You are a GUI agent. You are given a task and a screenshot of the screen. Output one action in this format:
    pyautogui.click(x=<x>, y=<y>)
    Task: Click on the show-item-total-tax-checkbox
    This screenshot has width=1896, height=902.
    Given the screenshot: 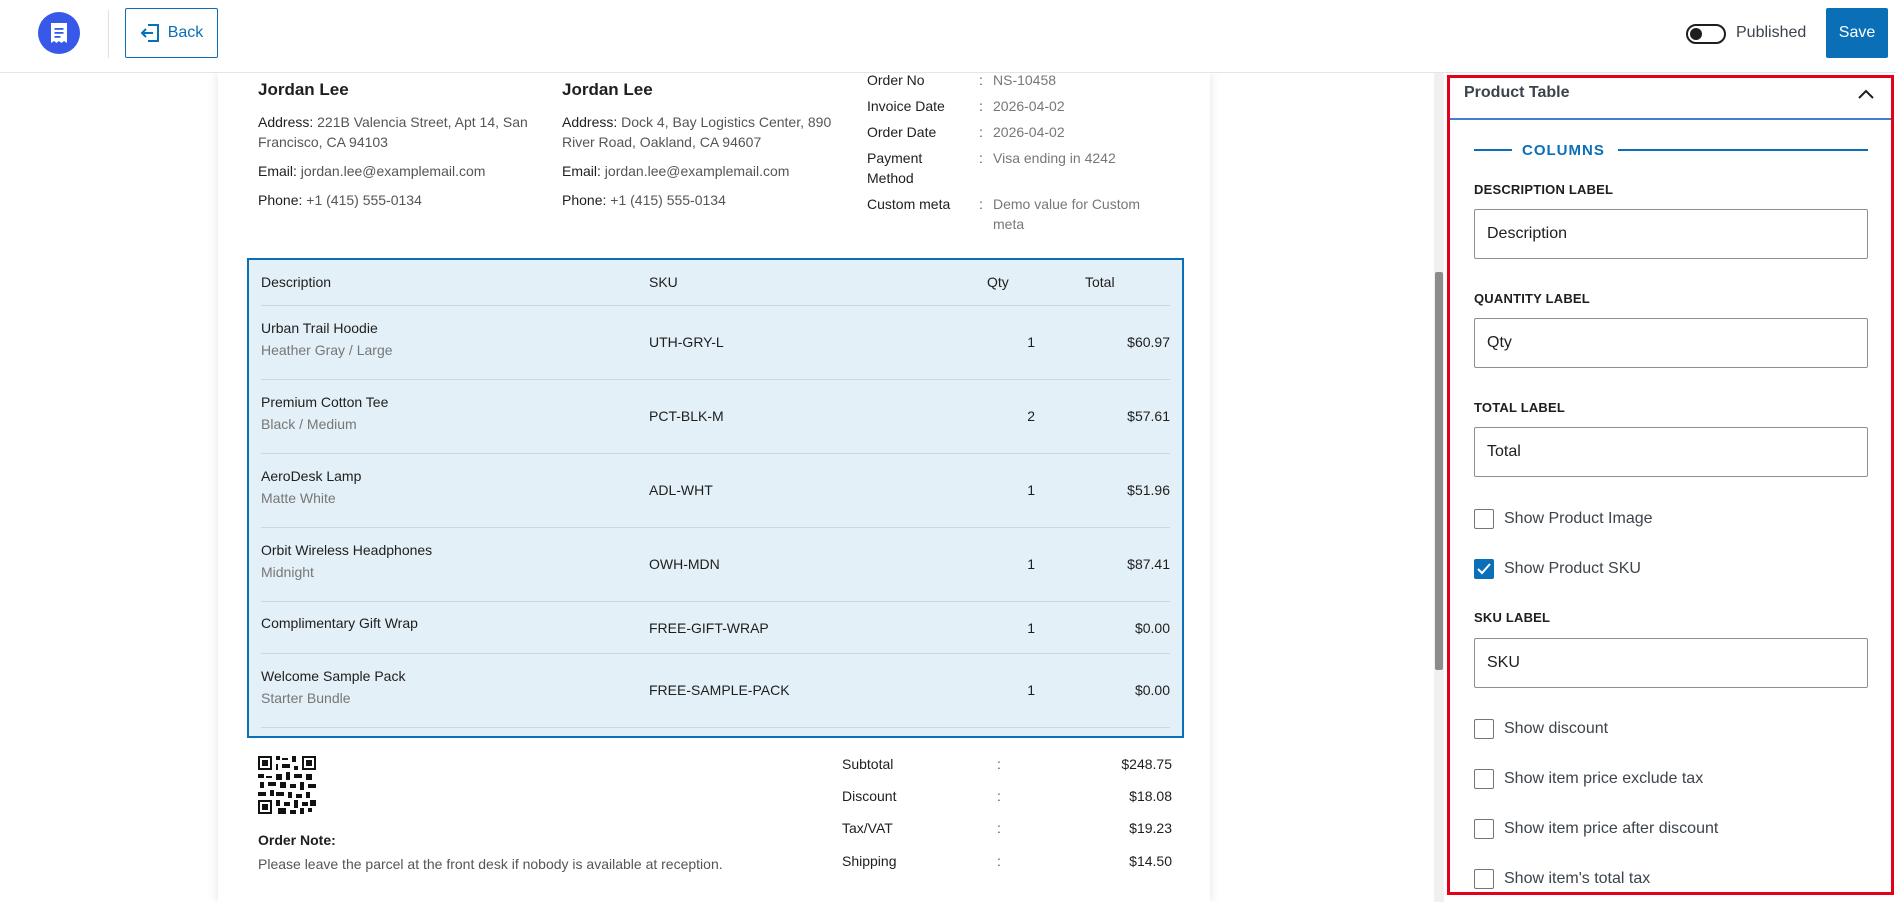 What is the action you would take?
    pyautogui.click(x=1484, y=879)
    